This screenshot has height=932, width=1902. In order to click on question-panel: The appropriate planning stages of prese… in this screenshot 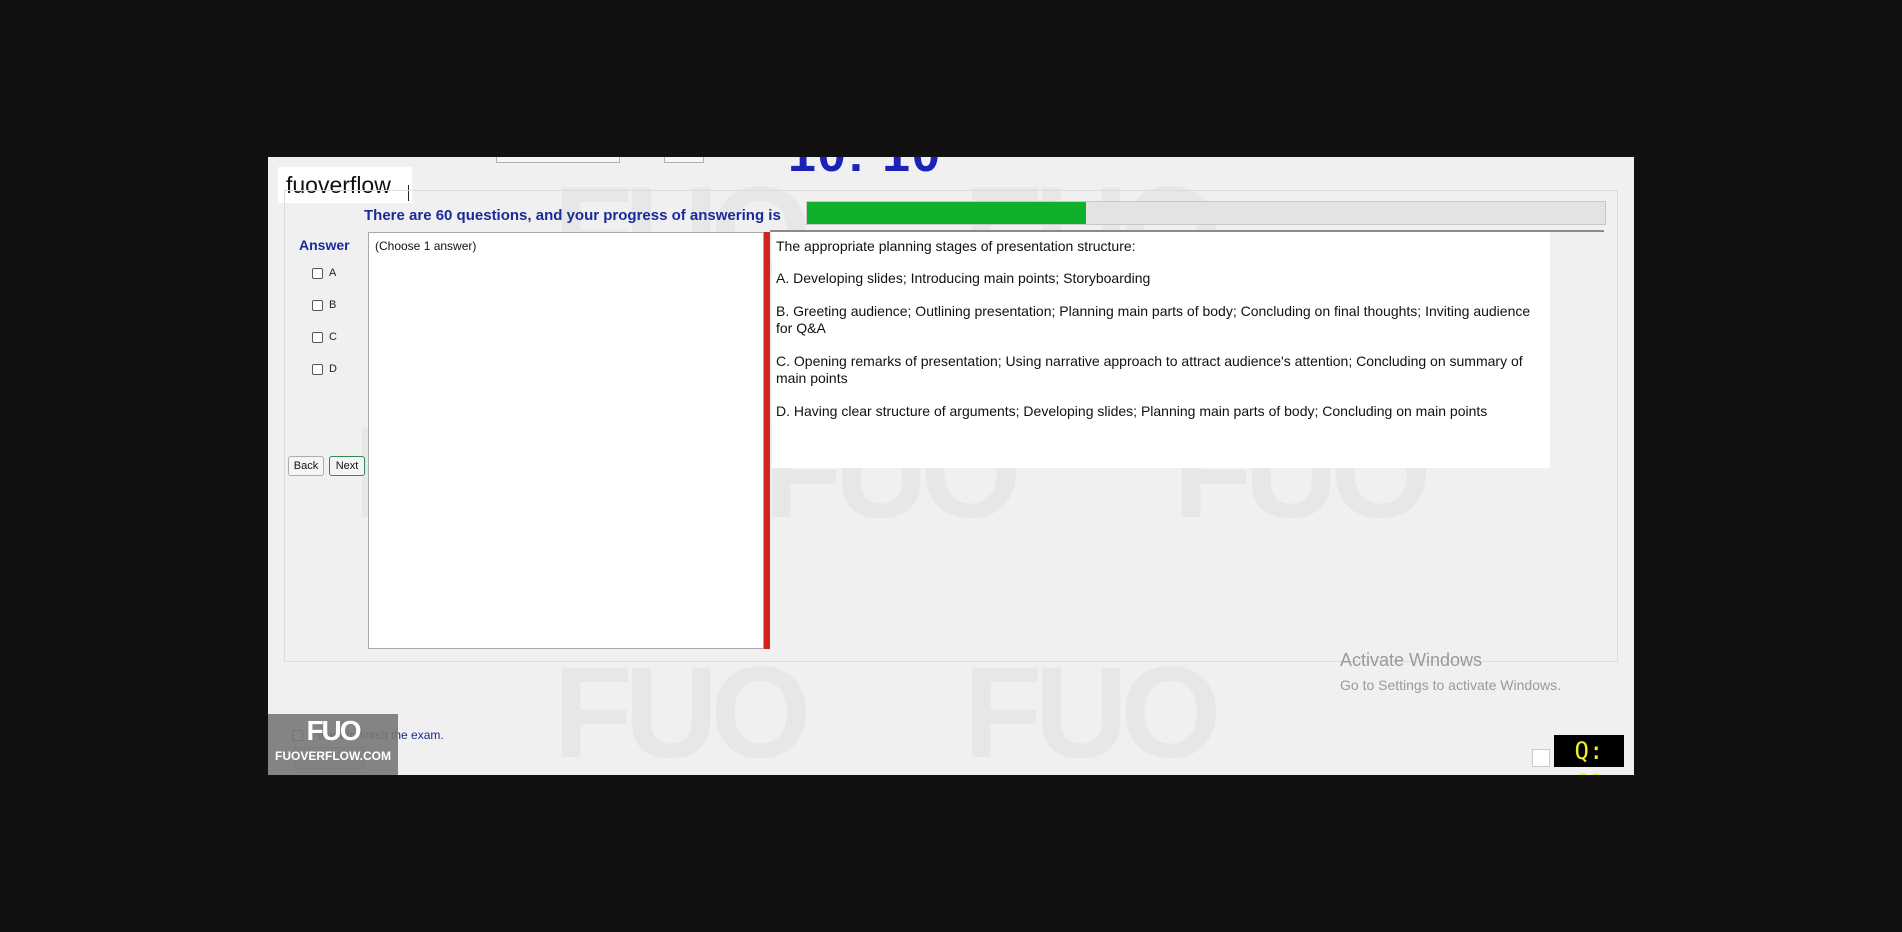, I will do `click(1161, 350)`.